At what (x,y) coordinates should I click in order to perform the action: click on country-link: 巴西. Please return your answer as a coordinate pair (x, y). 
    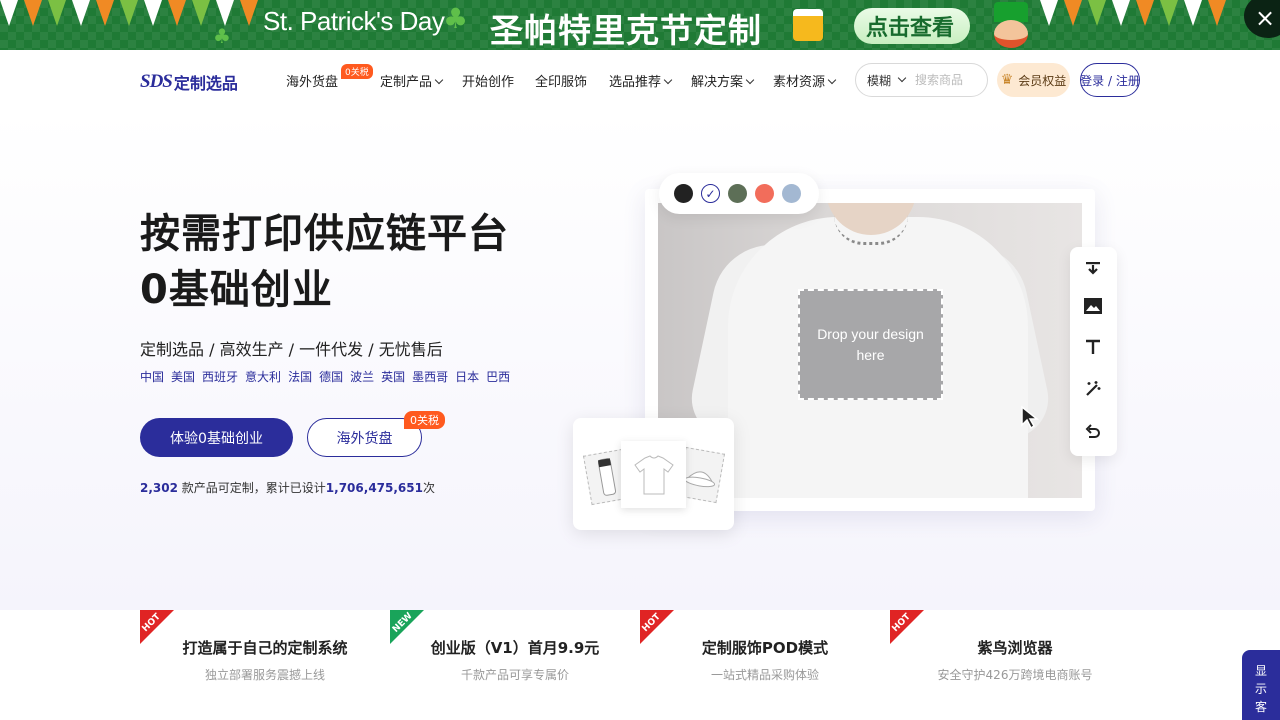
    Looking at the image, I should click on (498, 376).